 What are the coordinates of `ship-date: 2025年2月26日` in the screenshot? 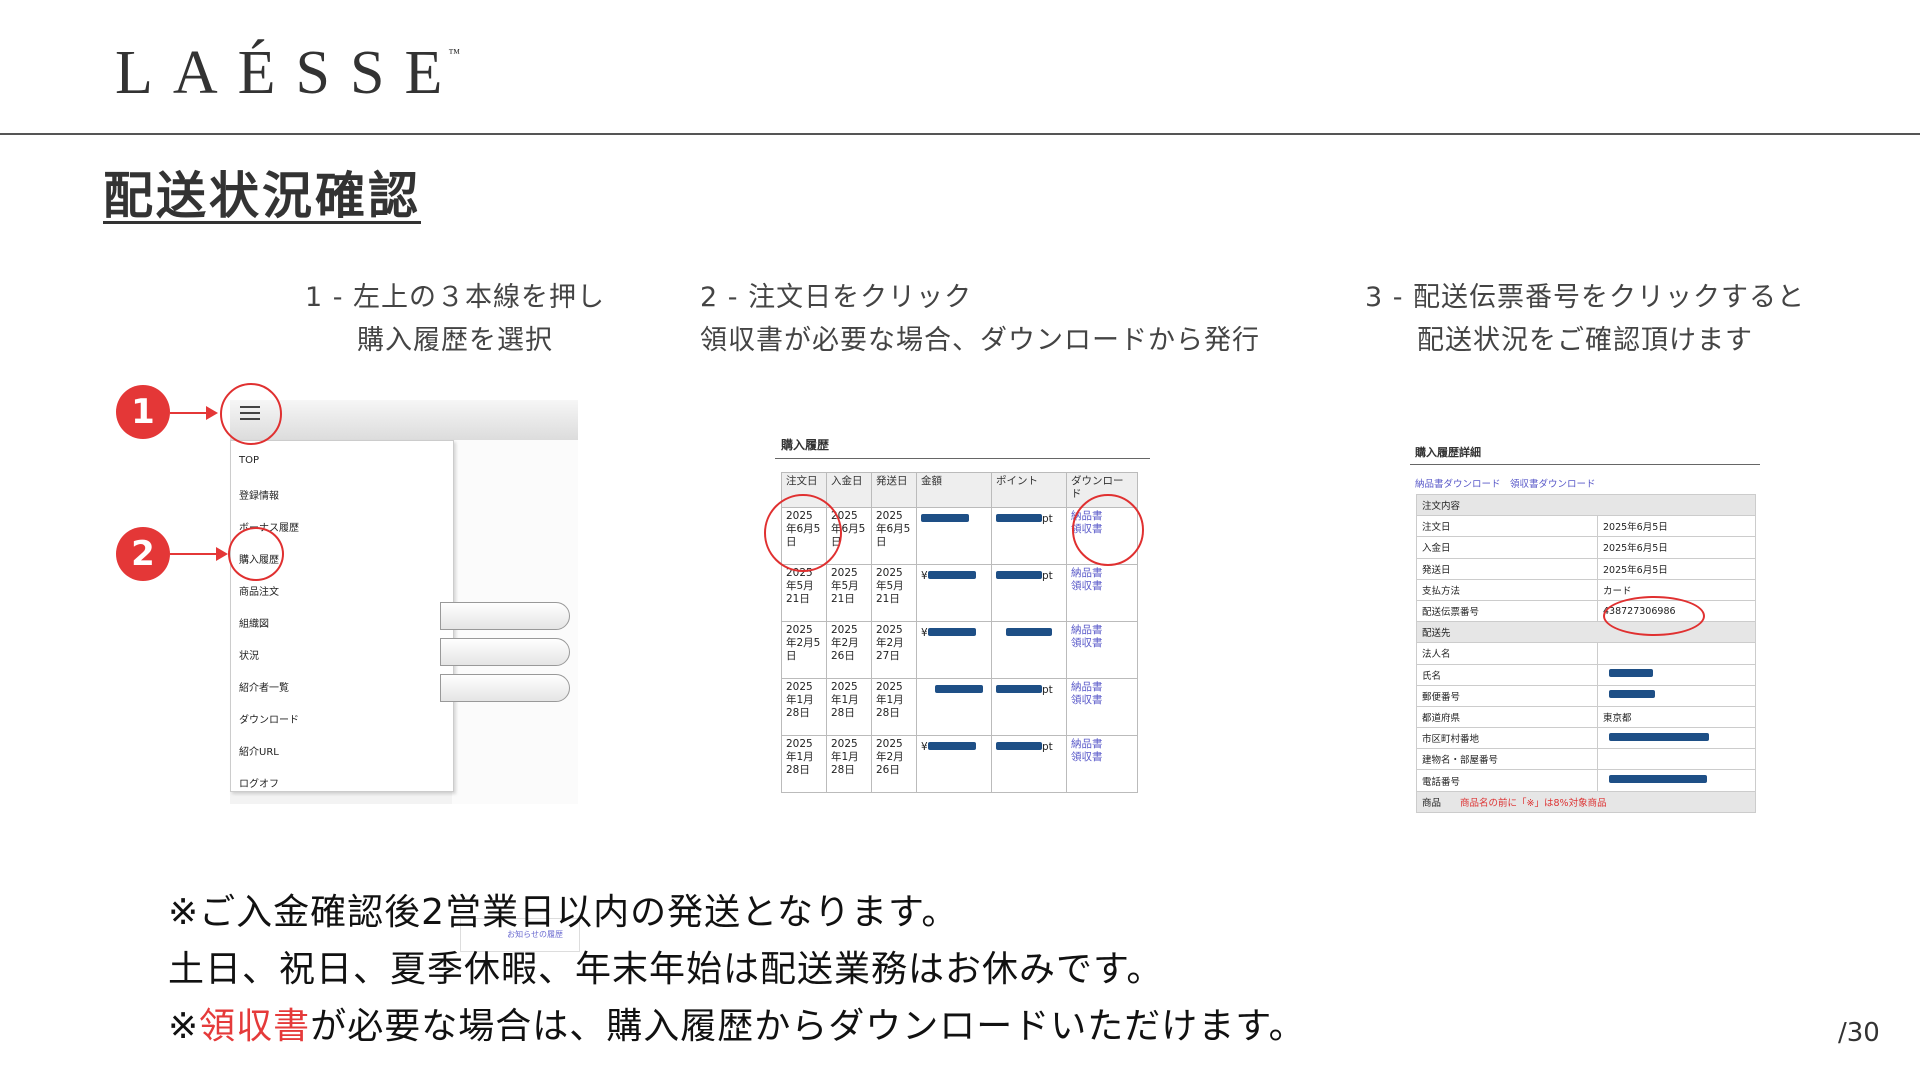 It's located at (894, 764).